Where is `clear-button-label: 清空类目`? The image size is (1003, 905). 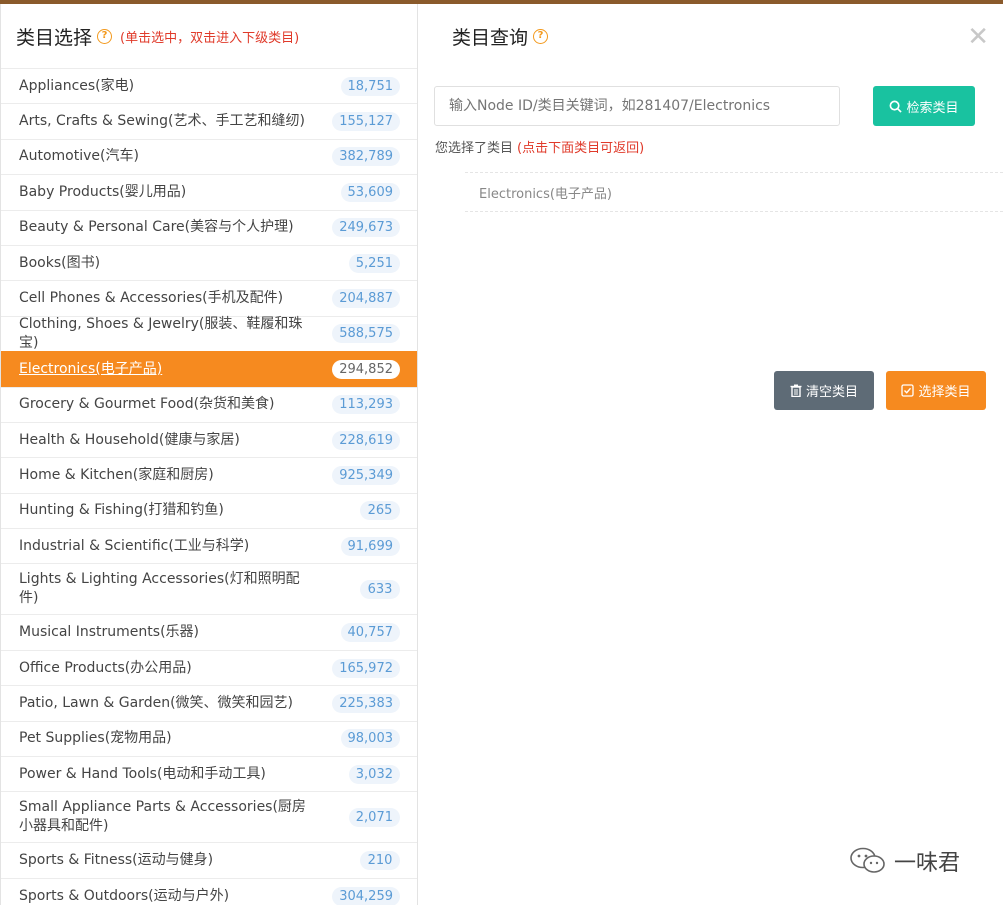 clear-button-label: 清空类目 is located at coordinates (831, 391).